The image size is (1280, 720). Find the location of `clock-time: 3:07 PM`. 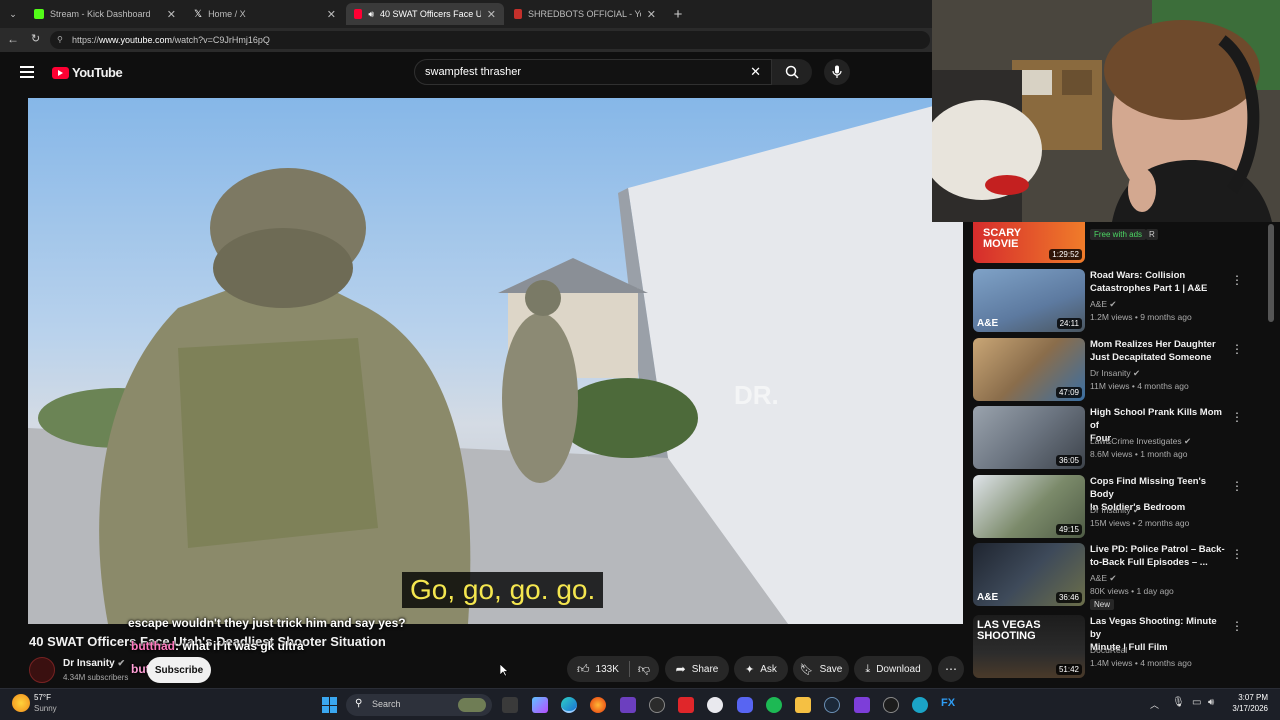

clock-time: 3:07 PM is located at coordinates (1247, 697).